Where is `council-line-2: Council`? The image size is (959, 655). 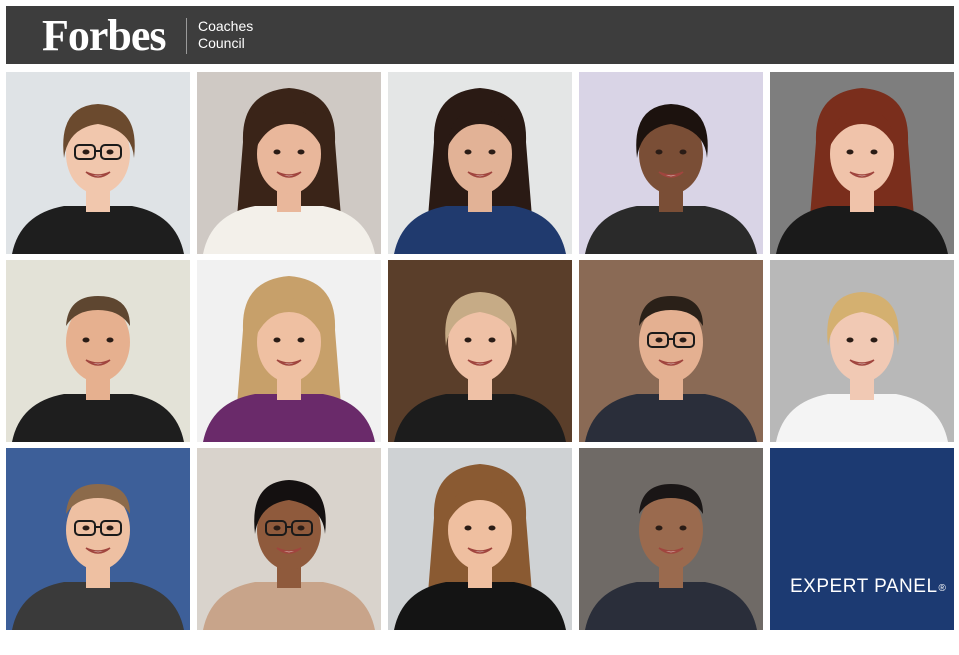 council-line-2: Council is located at coordinates (221, 43).